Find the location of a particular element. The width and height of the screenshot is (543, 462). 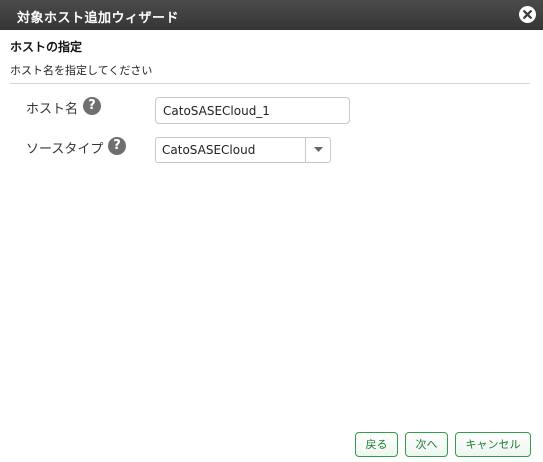

source-type-select: CatoSASECloud is located at coordinates (243, 150).